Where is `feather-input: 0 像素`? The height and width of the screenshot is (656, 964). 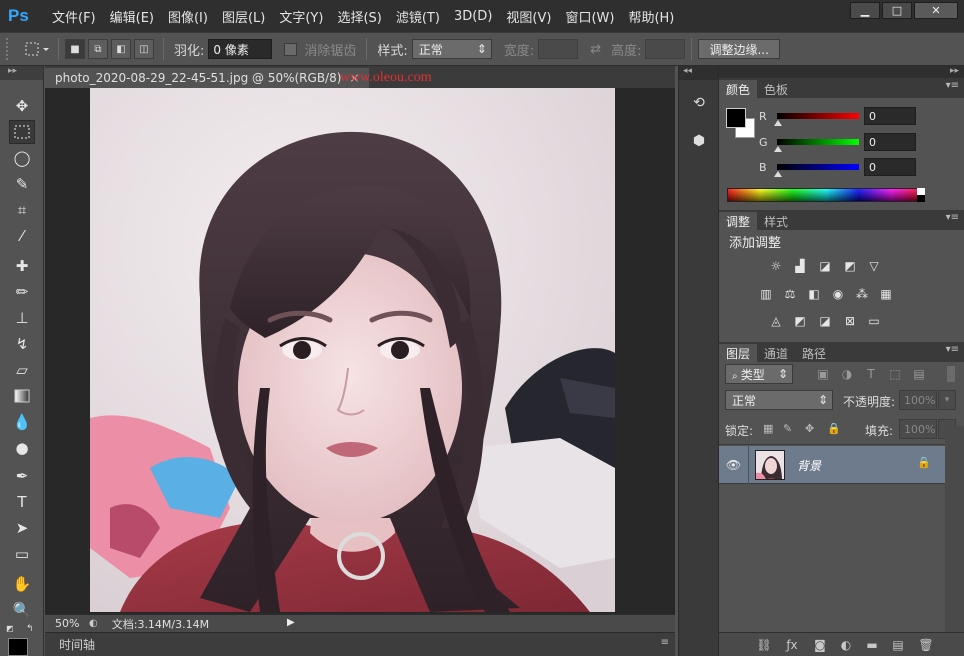
feather-input: 0 像素 is located at coordinates (240, 49).